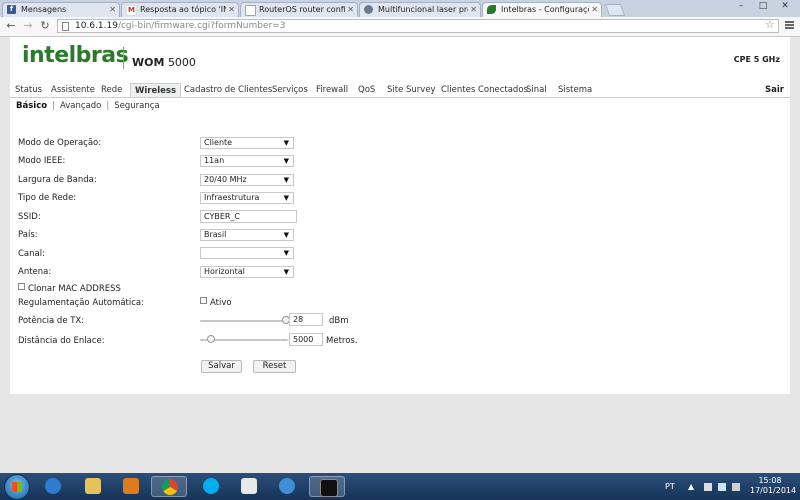  What do you see at coordinates (136, 106) in the screenshot?
I see `submenu-seguranca: Segurança` at bounding box center [136, 106].